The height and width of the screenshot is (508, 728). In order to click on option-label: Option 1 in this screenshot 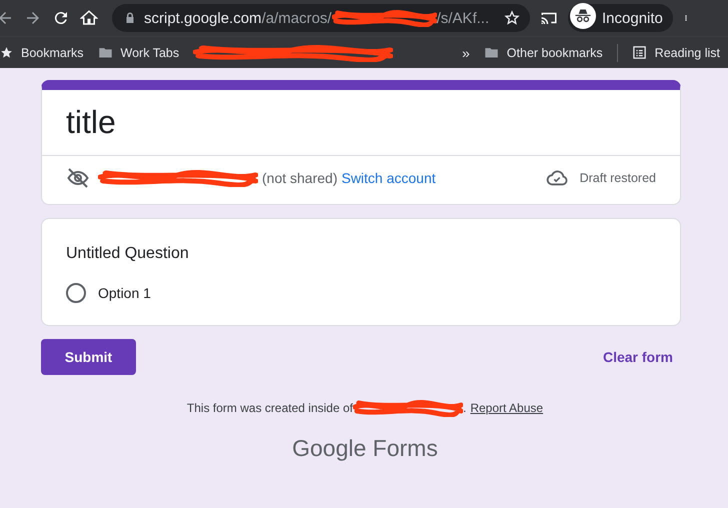, I will do `click(124, 293)`.